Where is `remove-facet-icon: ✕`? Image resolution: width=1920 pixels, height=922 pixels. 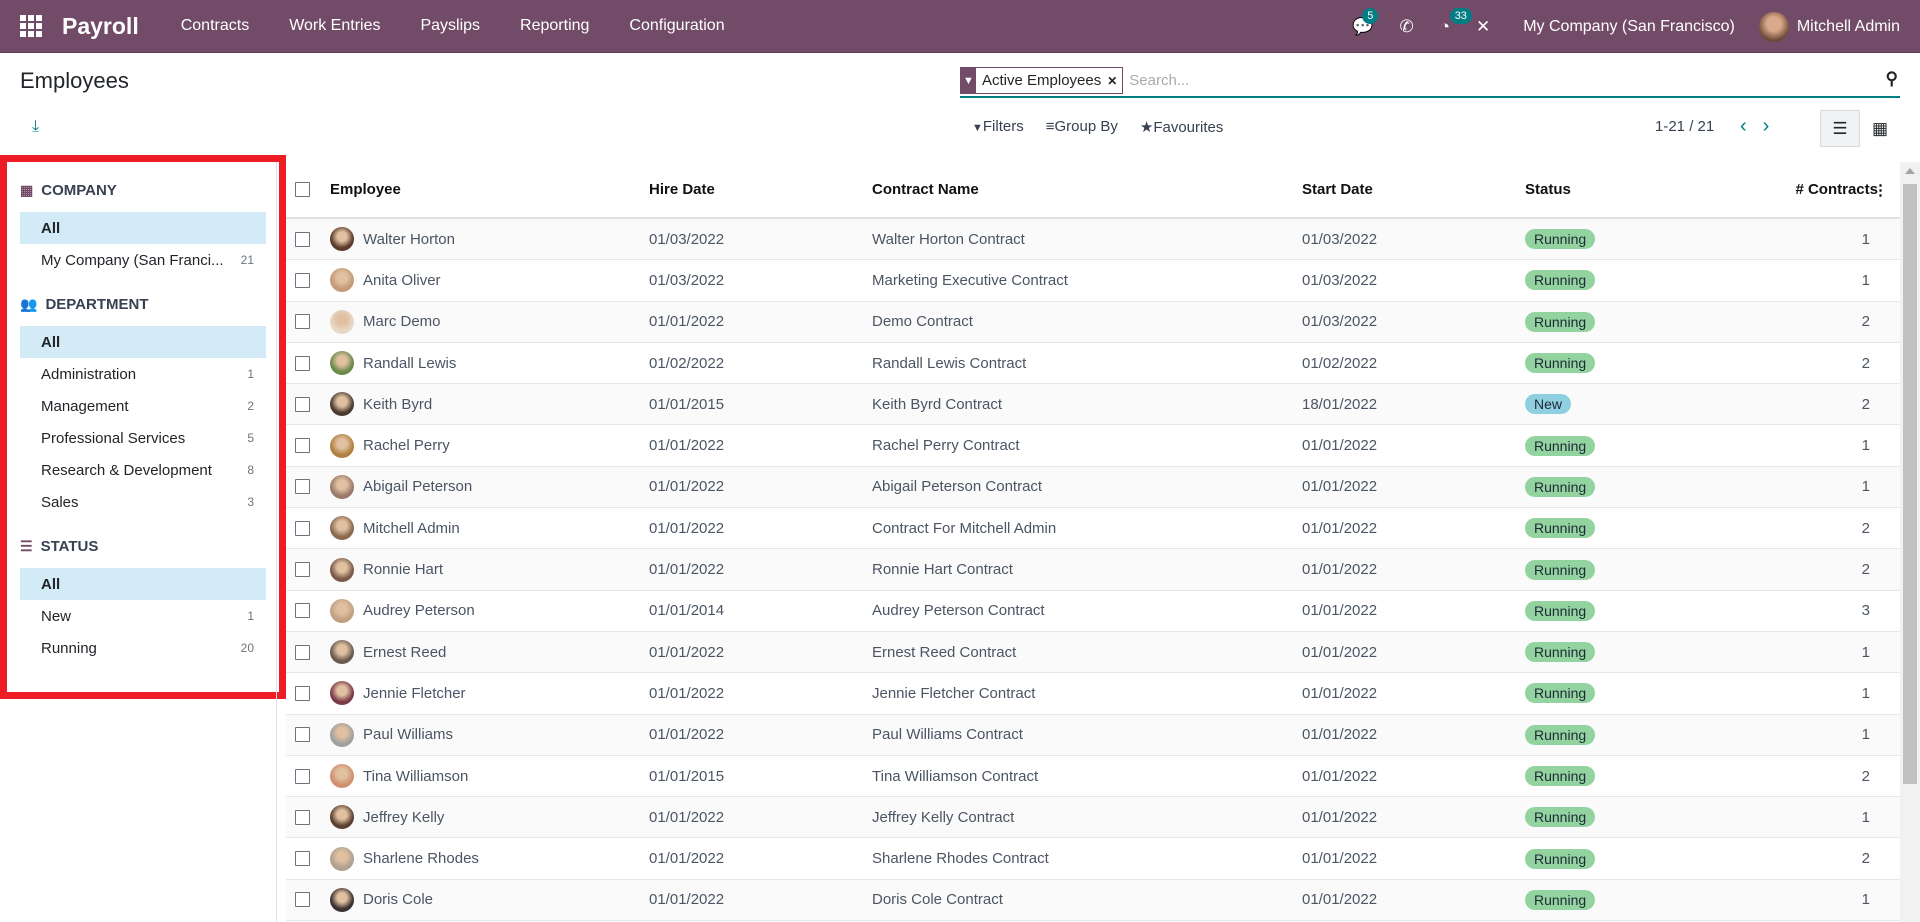 remove-facet-icon: ✕ is located at coordinates (1114, 80).